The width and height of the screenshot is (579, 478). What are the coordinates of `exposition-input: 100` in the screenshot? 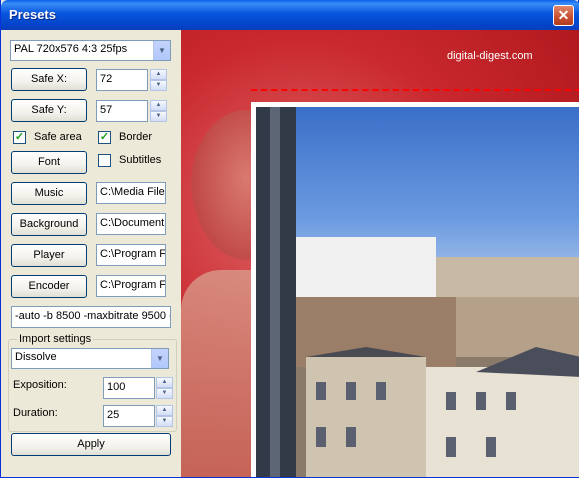 It's located at (129, 388).